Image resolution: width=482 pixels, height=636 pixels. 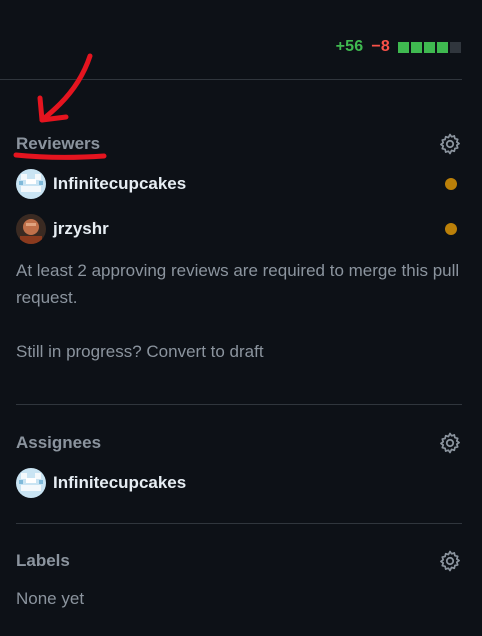 What do you see at coordinates (349, 46) in the screenshot?
I see `additions-count: +56` at bounding box center [349, 46].